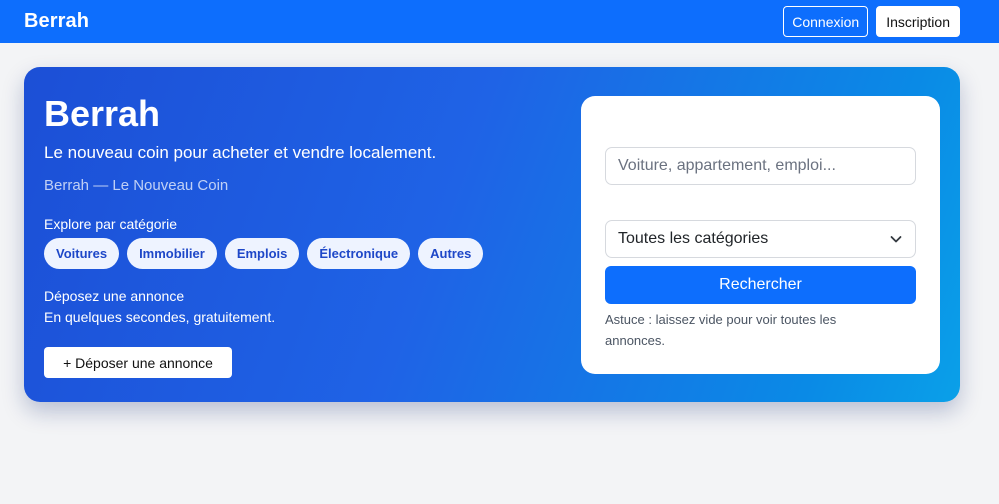  What do you see at coordinates (56, 21) in the screenshot?
I see `brand-logo: Berrah` at bounding box center [56, 21].